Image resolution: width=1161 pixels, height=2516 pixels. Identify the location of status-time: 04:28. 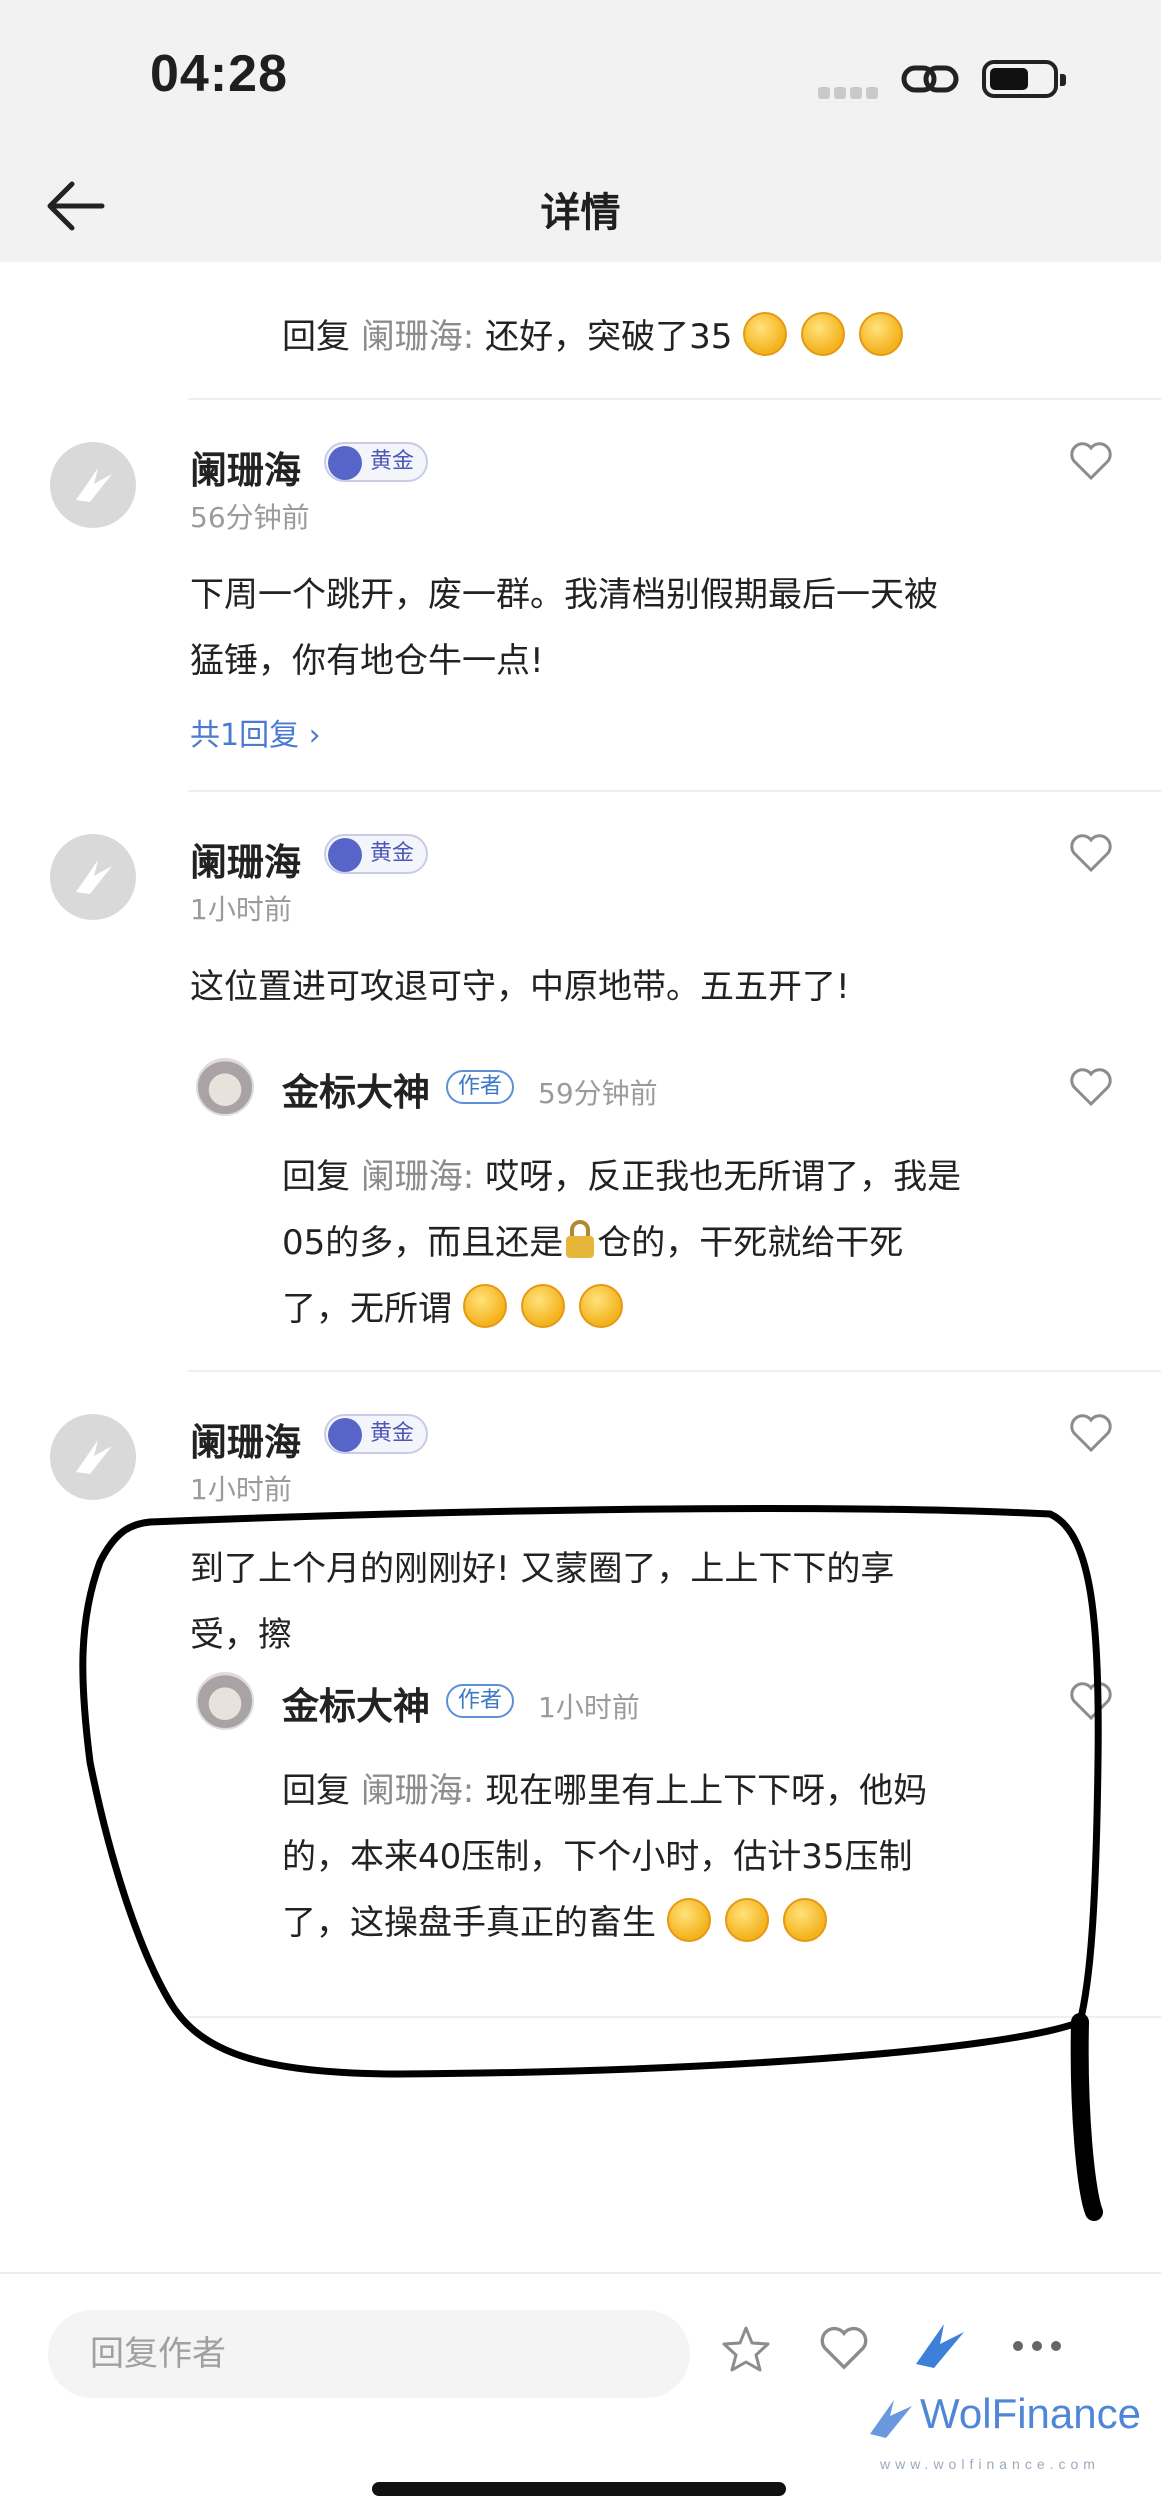
(219, 74).